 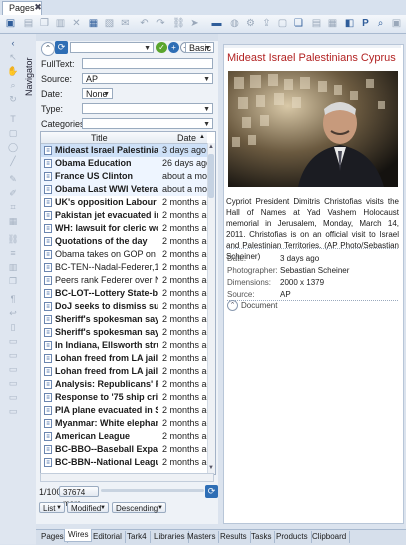 What do you see at coordinates (44, 23) in the screenshot?
I see `copy-icon: ❐` at bounding box center [44, 23].